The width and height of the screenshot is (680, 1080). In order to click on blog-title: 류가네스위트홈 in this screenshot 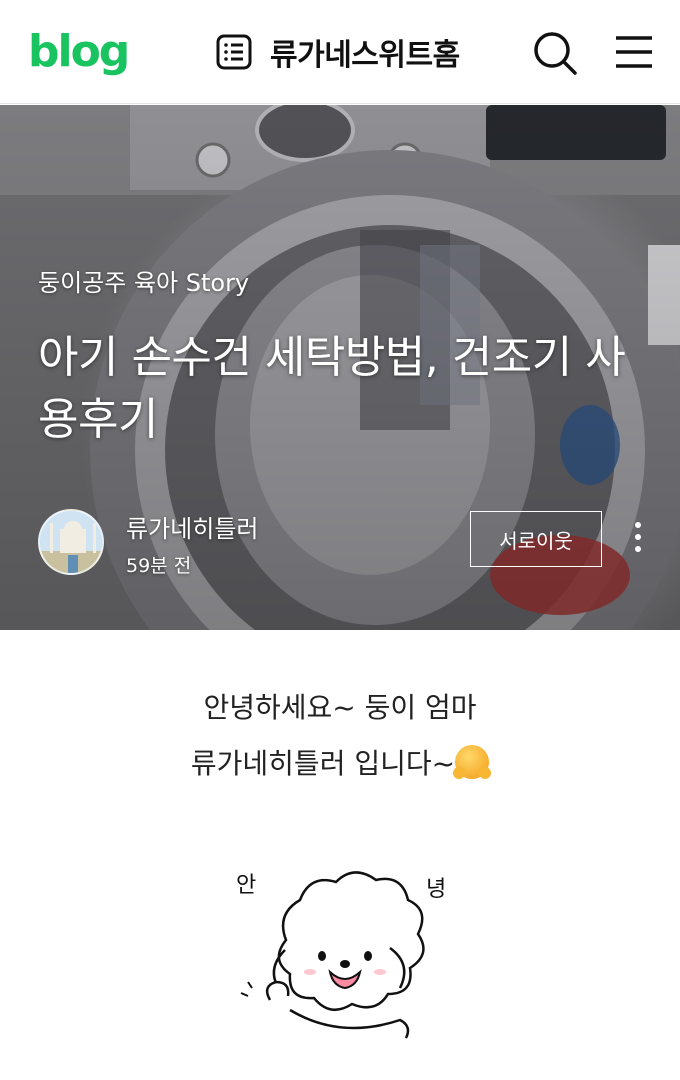, I will do `click(365, 52)`.